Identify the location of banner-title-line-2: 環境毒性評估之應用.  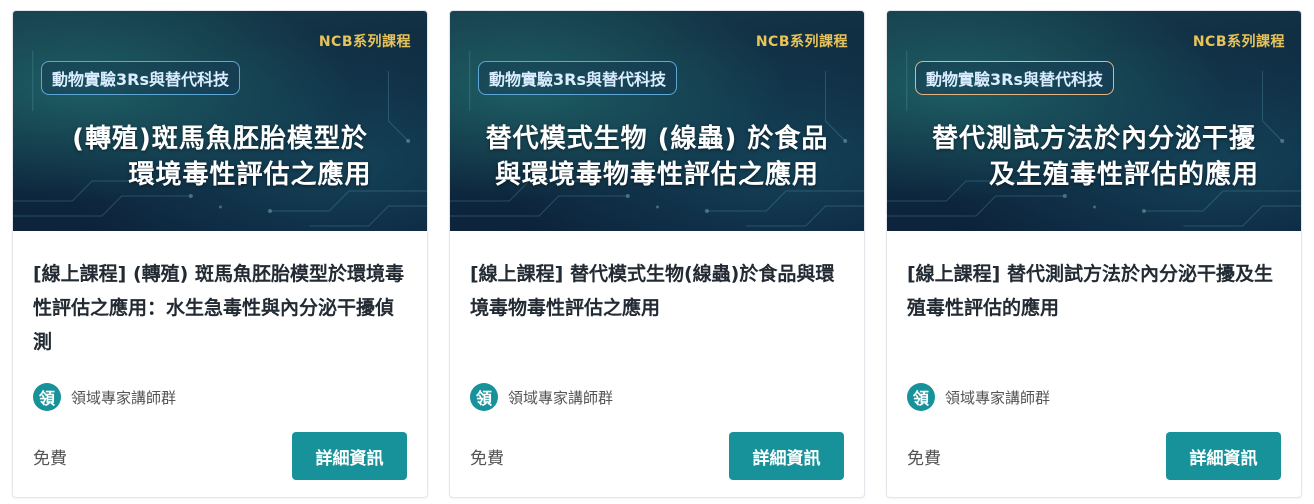
(250, 175).